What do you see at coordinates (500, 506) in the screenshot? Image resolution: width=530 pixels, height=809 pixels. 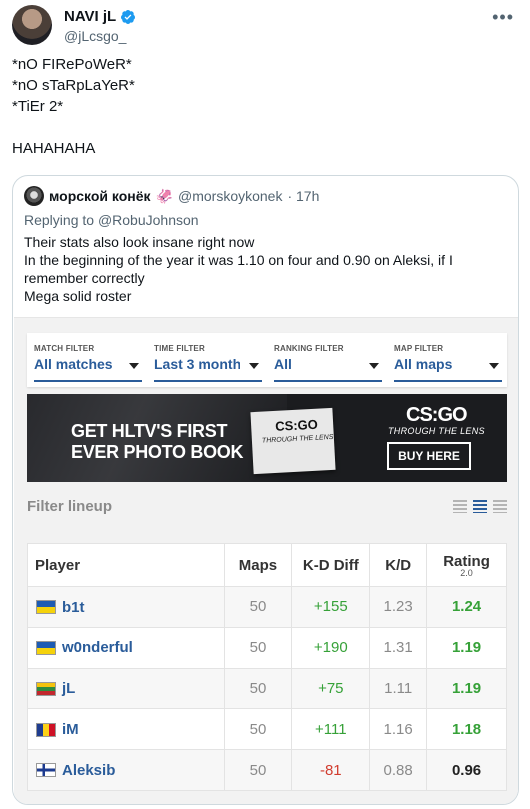 I see `wide-view-icon` at bounding box center [500, 506].